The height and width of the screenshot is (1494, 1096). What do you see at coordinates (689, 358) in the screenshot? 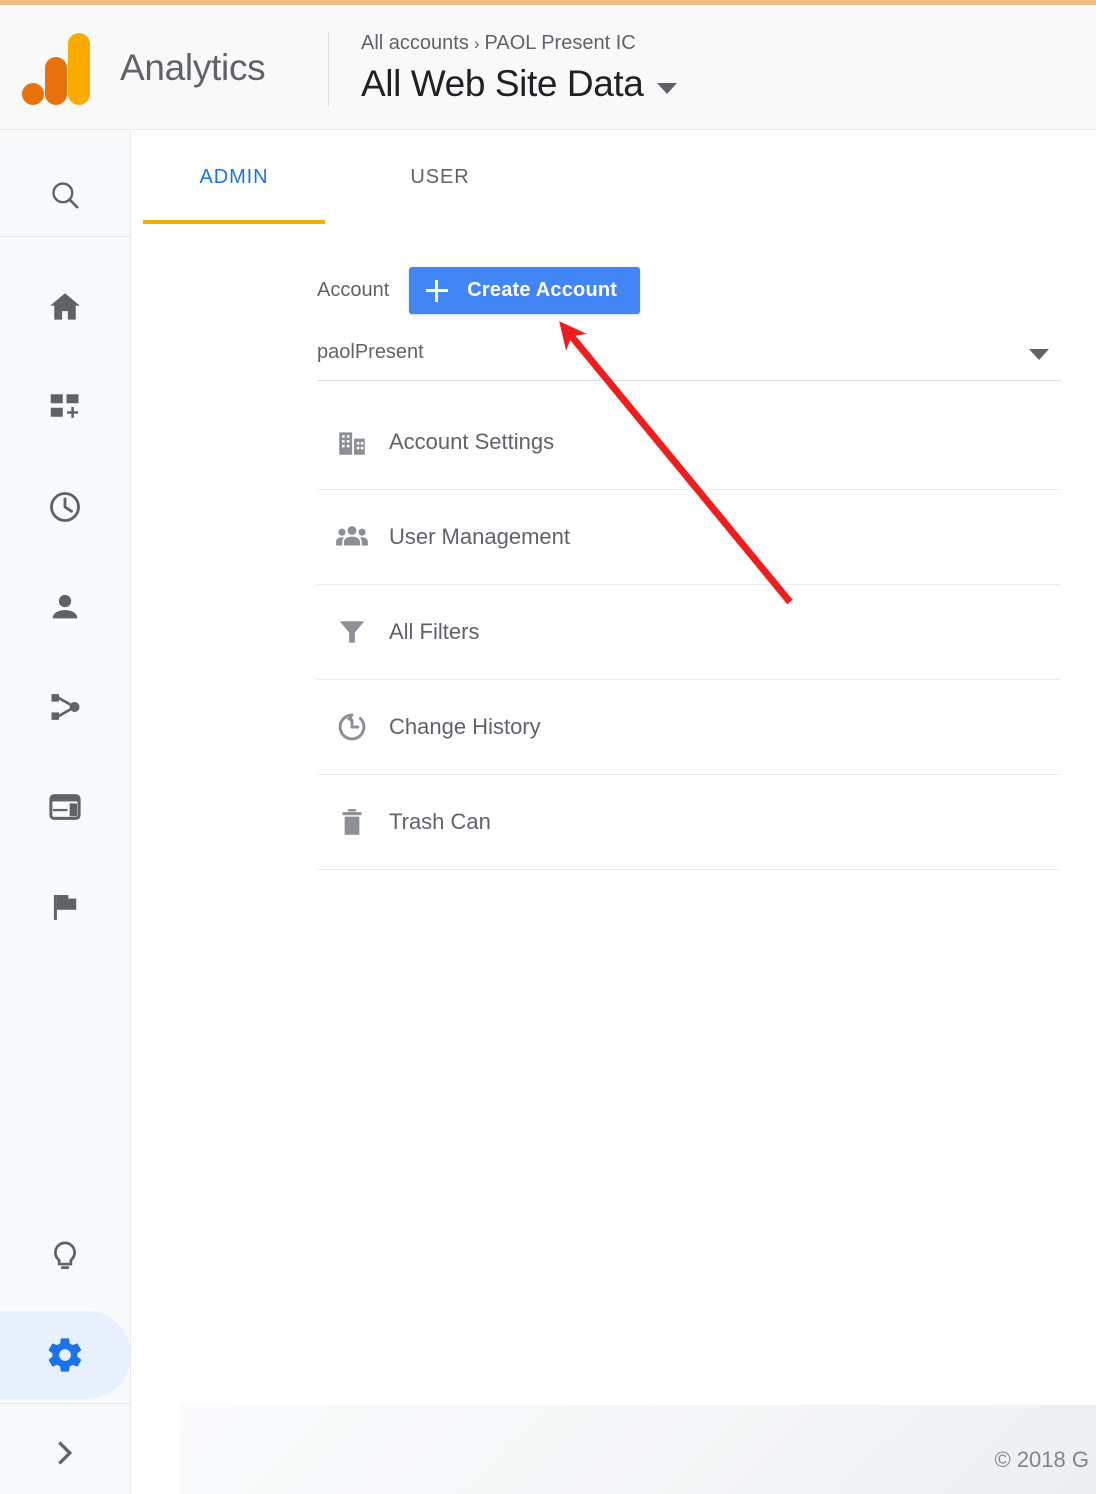
I see `account-select: paolPresent` at bounding box center [689, 358].